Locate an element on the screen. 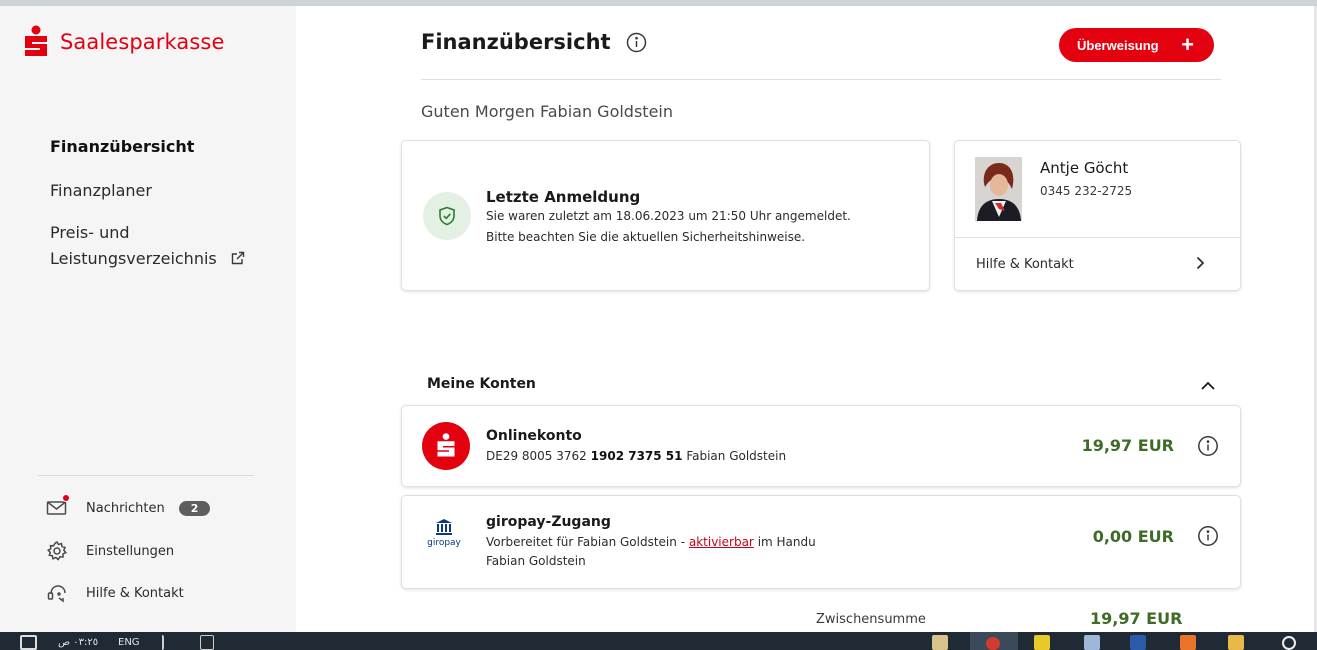 This screenshot has width=1317, height=650. account-name: giropay-Zugang is located at coordinates (548, 522).